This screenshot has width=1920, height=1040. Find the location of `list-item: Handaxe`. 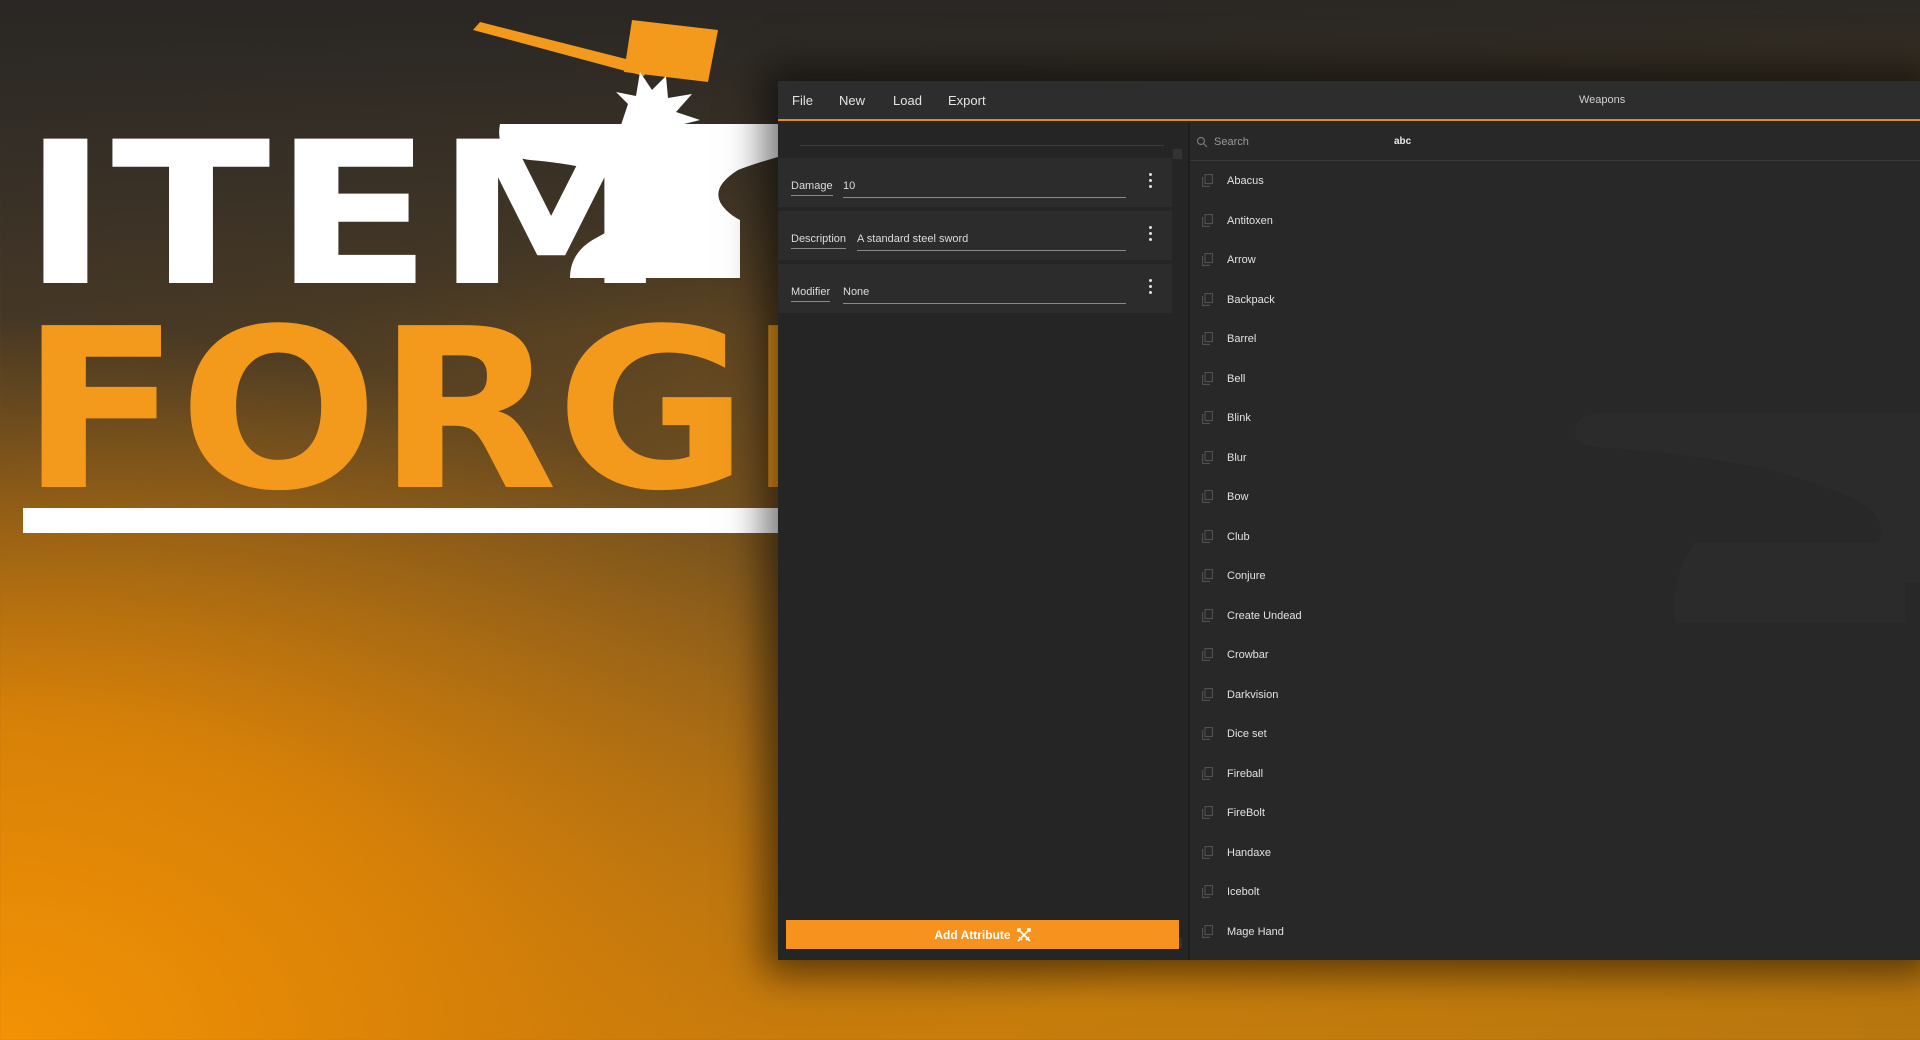

list-item: Handaxe is located at coordinates (1555, 854).